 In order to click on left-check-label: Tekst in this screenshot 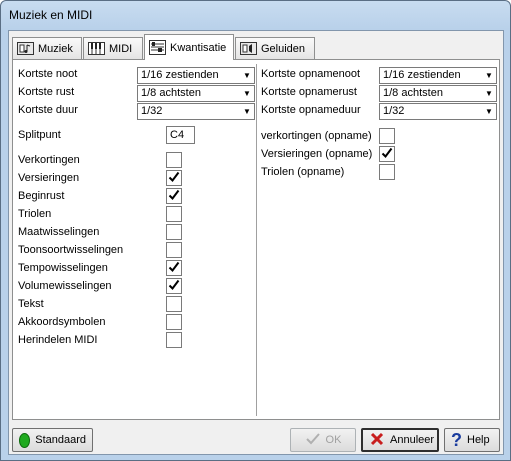, I will do `click(31, 304)`.